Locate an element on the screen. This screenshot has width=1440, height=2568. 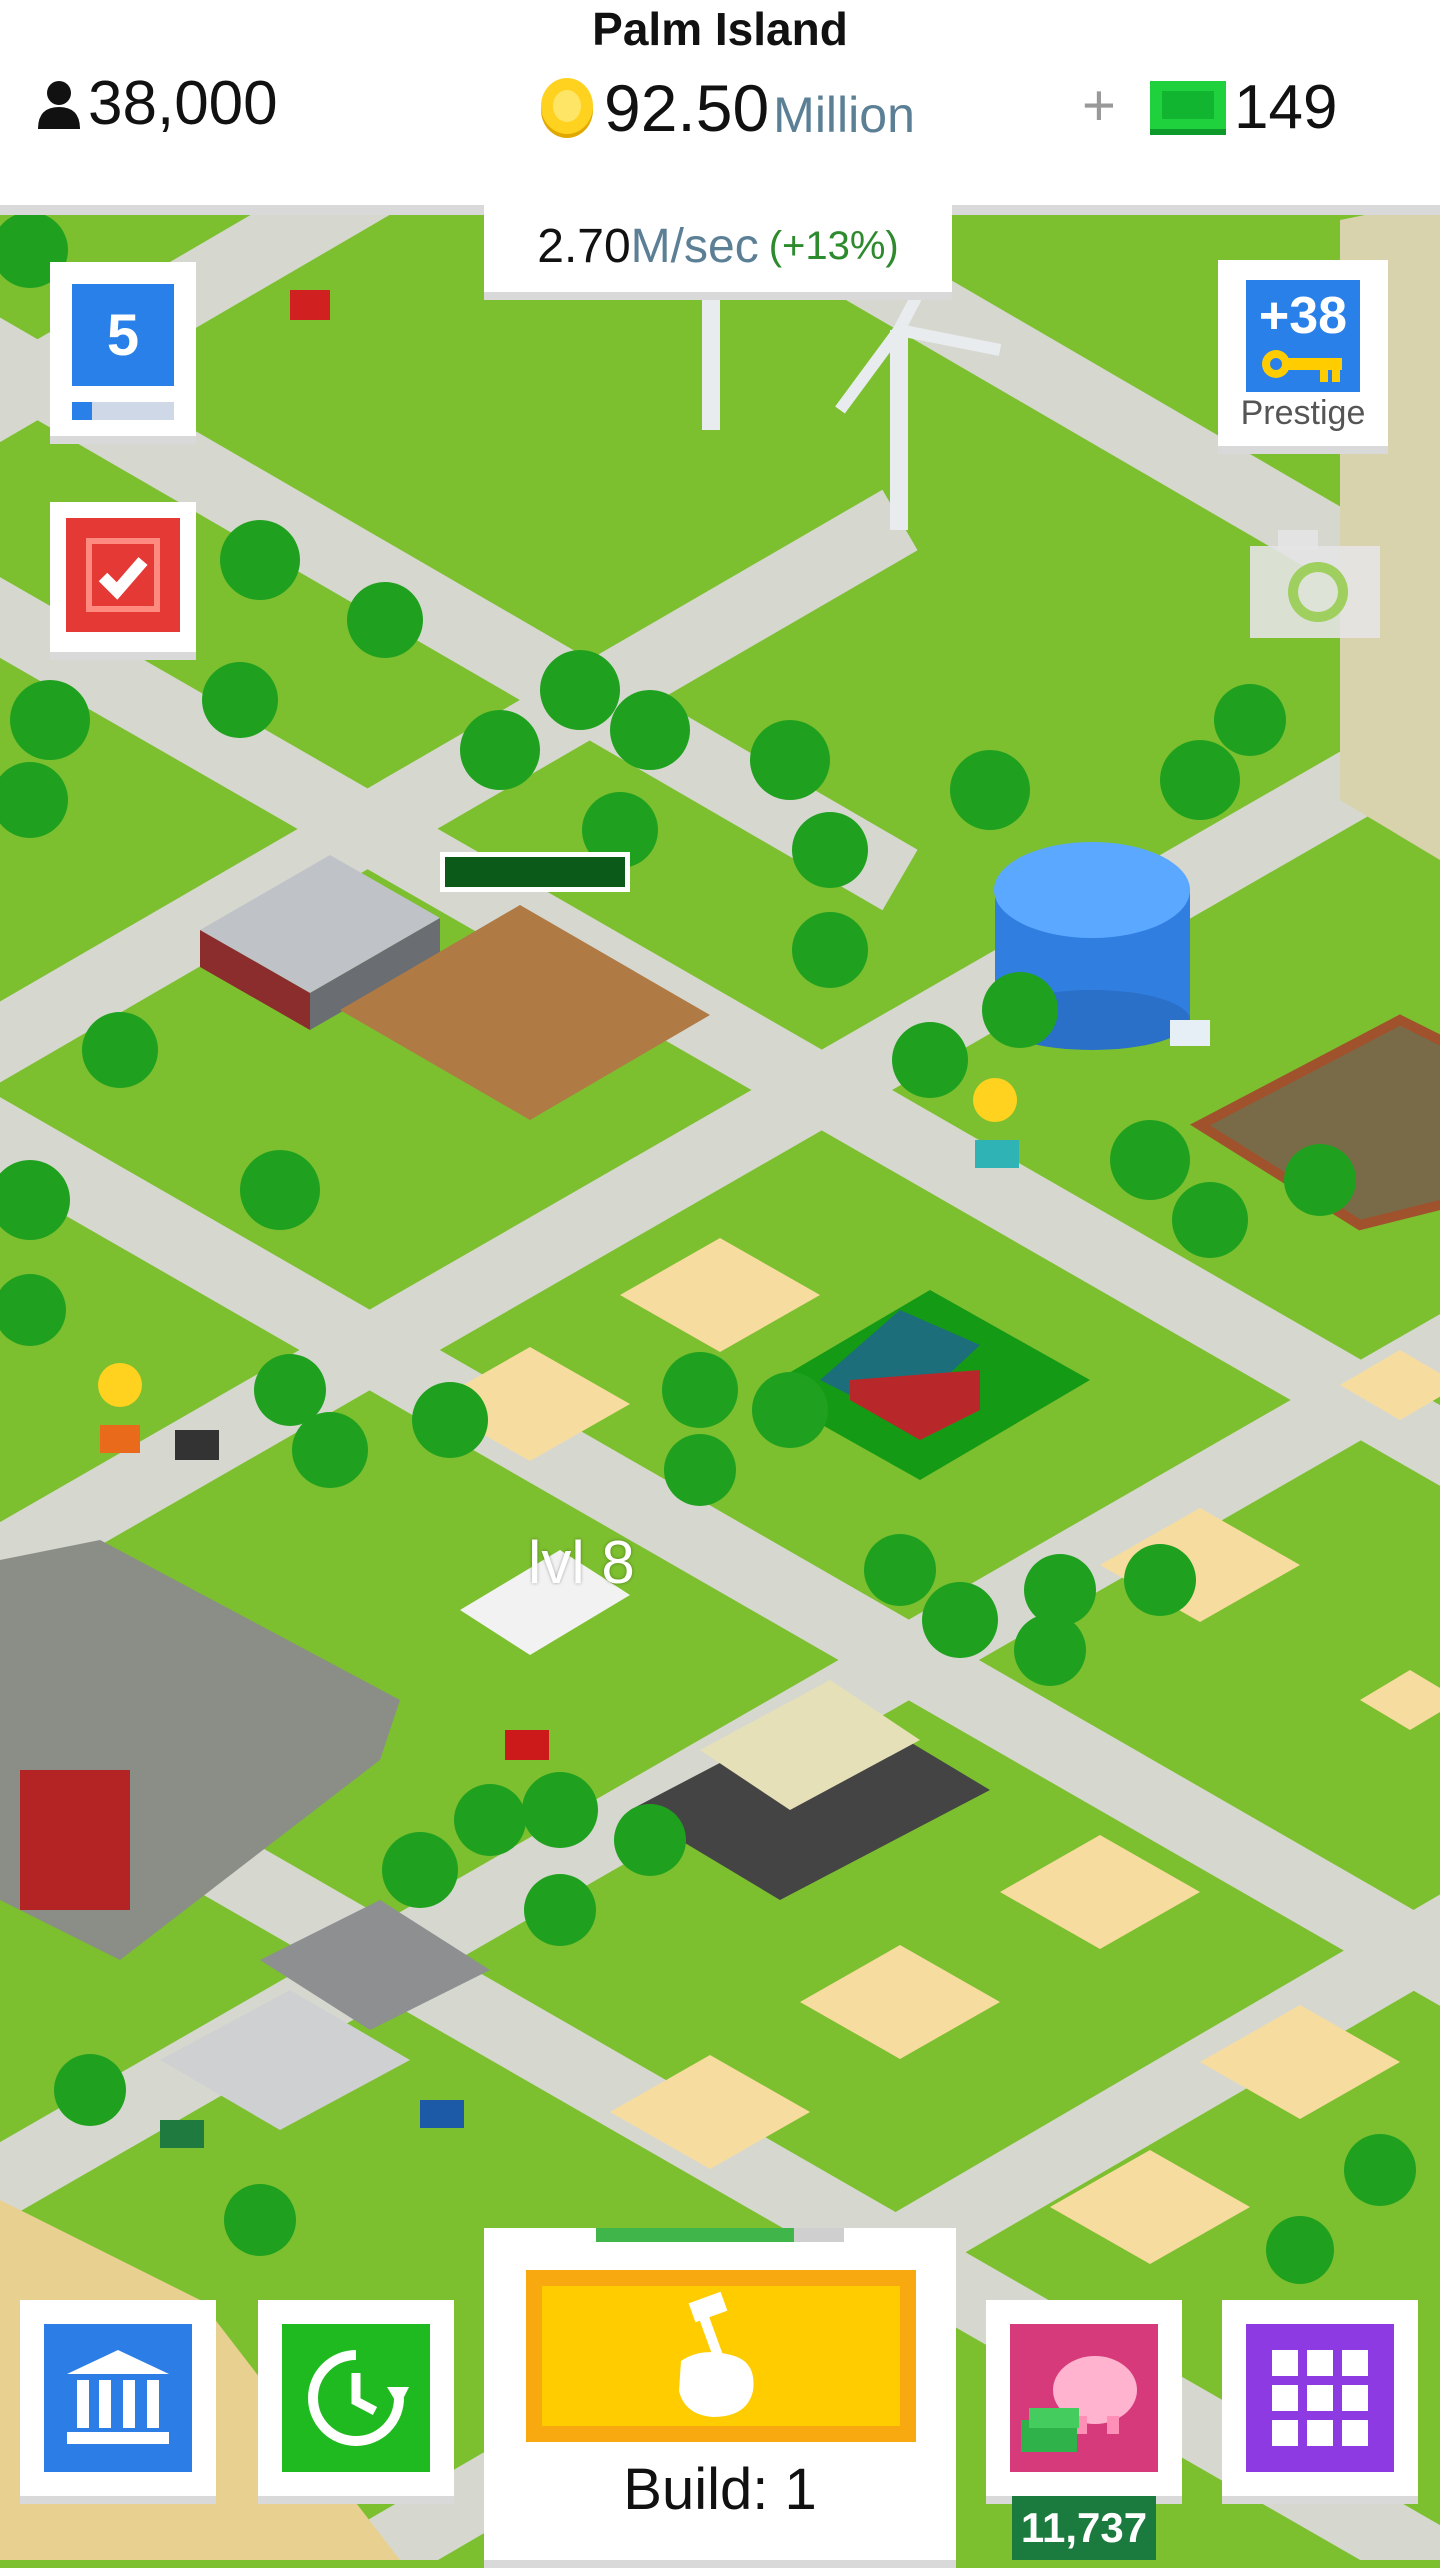
level-button: 5 is located at coordinates (123, 353).